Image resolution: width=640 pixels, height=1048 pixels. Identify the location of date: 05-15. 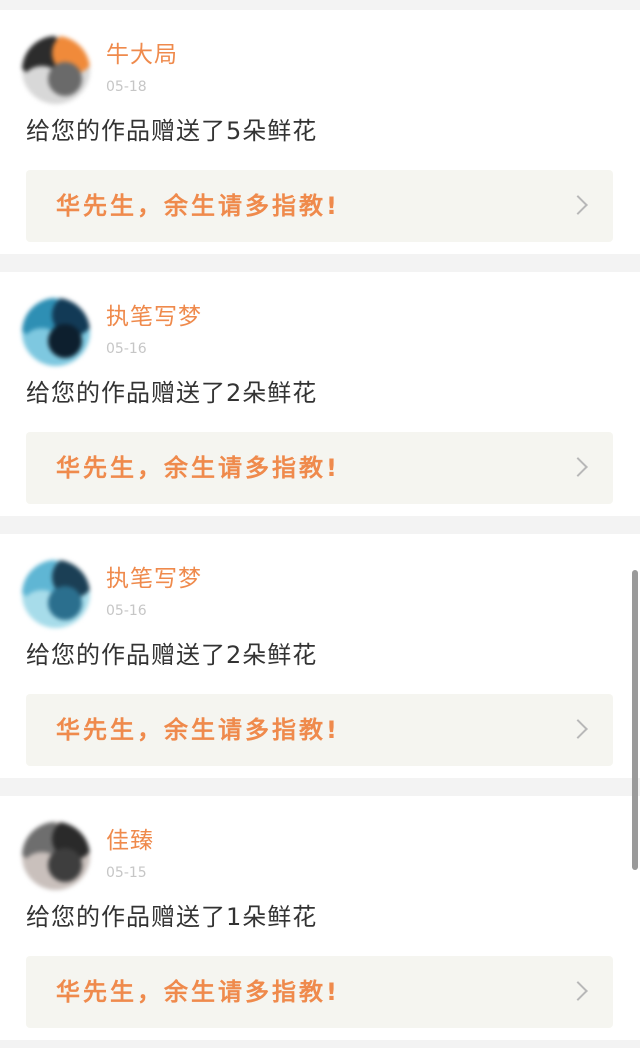
(126, 873).